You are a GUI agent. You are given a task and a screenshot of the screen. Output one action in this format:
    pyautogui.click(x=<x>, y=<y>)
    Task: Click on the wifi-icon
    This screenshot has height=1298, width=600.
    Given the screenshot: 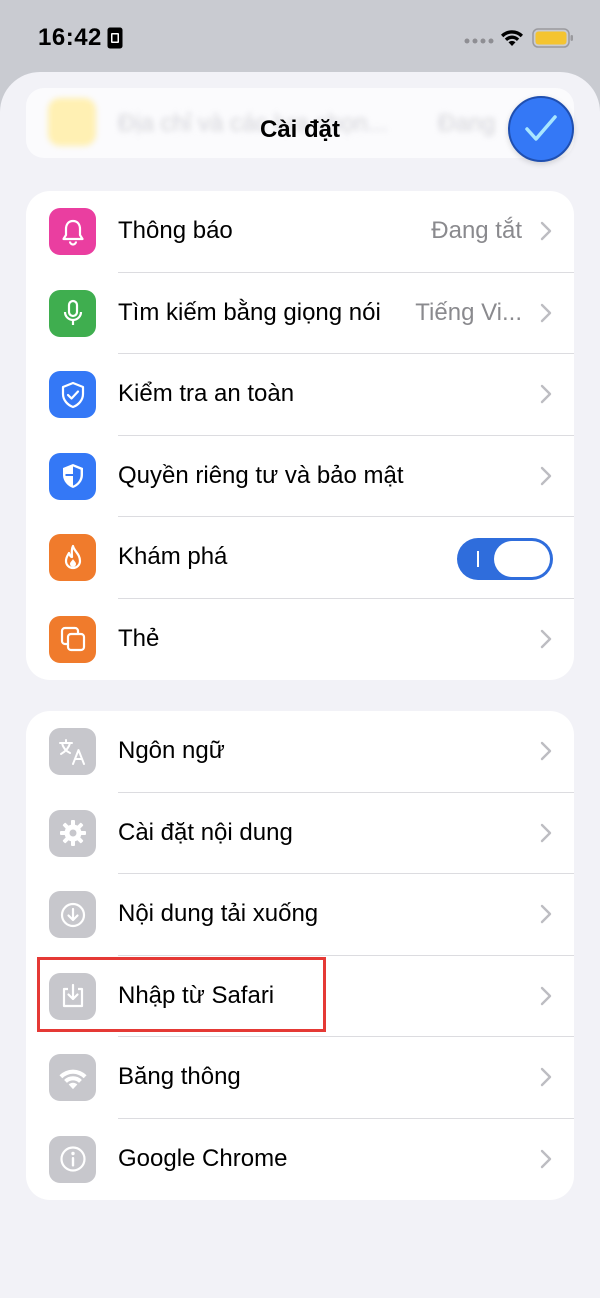 What is the action you would take?
    pyautogui.click(x=72, y=1077)
    